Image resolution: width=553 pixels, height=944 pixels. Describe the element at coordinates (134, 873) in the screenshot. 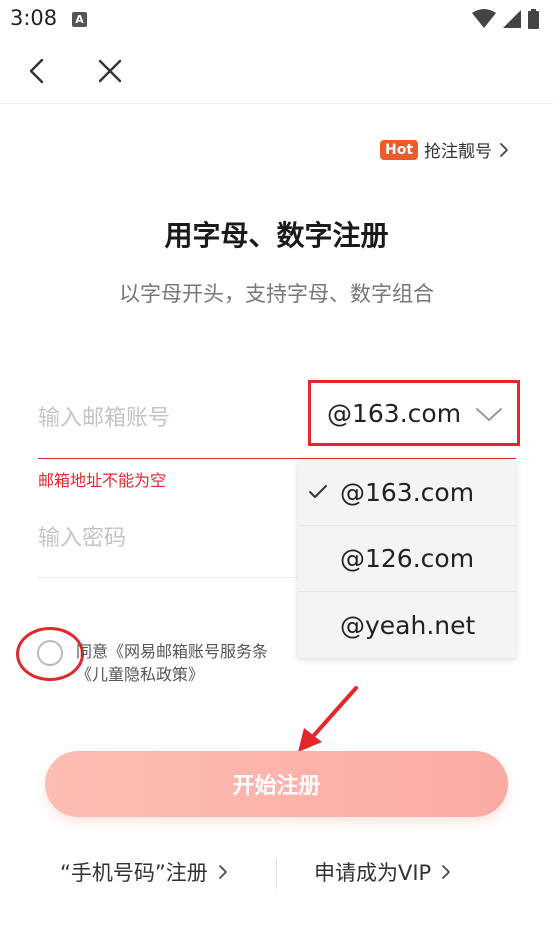

I see `phone-register-label: “手机号码”注册` at that location.